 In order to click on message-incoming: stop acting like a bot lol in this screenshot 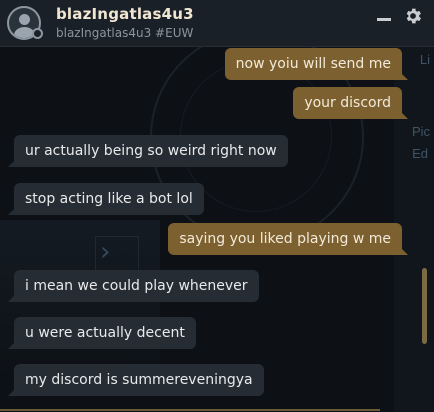, I will do `click(106, 199)`.